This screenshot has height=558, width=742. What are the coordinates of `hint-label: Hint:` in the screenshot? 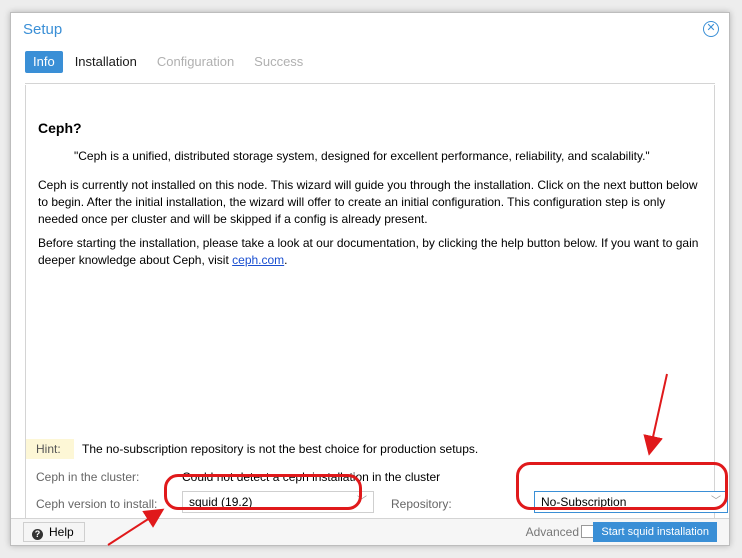 It's located at (50, 449).